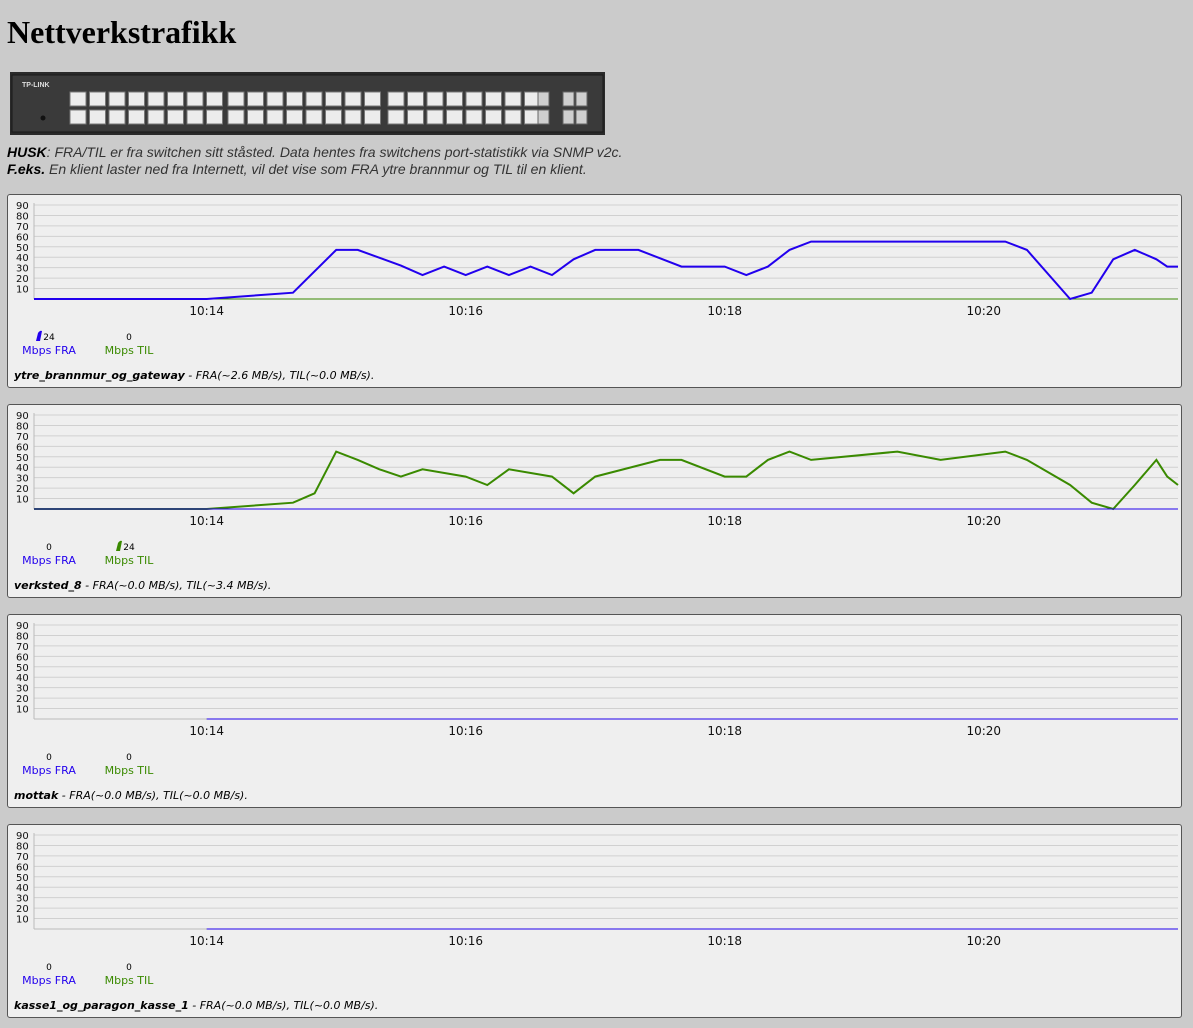  I want to click on page-title: Nettverkstrafikk, so click(122, 32).